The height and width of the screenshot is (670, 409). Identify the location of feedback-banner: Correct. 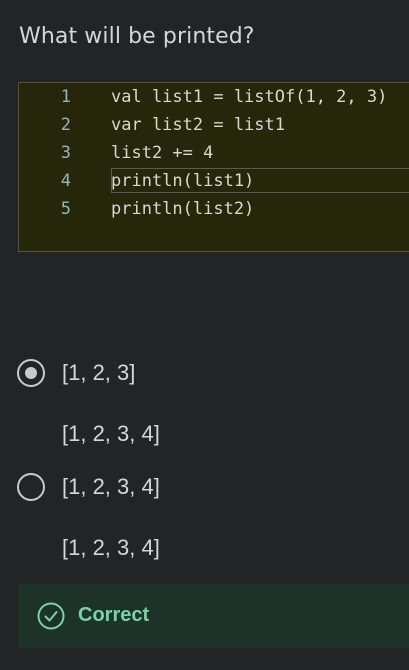
(213, 616).